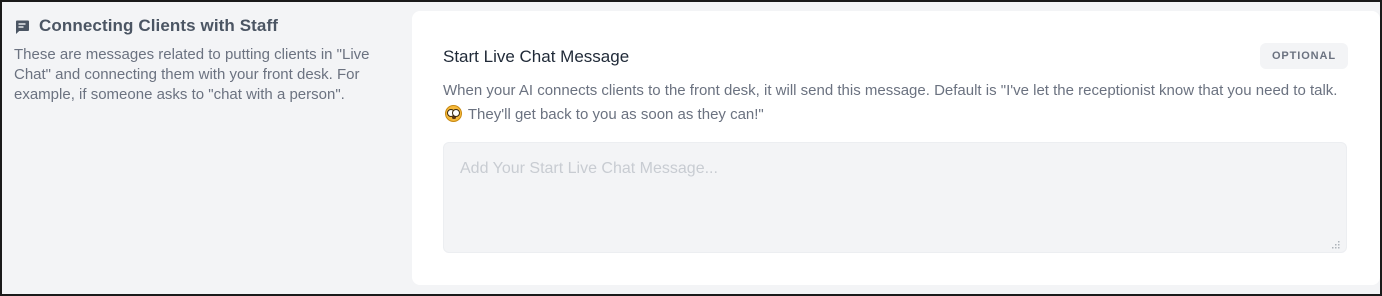 This screenshot has width=1382, height=296. Describe the element at coordinates (895, 56) in the screenshot. I see `field-header: Start Live Chat Message OPTIONAL` at that location.